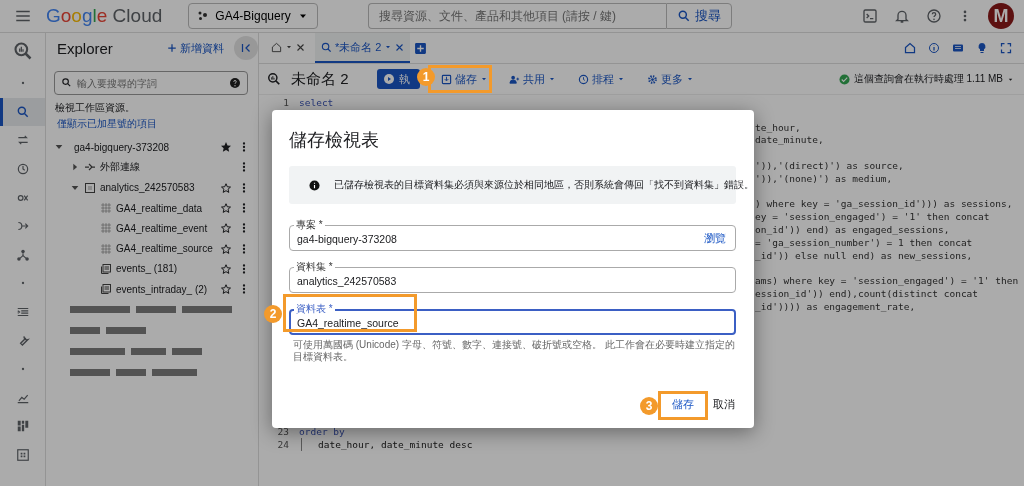  Describe the element at coordinates (168, 289) in the screenshot. I see `tree-item: events_intraday_ (2)` at that location.